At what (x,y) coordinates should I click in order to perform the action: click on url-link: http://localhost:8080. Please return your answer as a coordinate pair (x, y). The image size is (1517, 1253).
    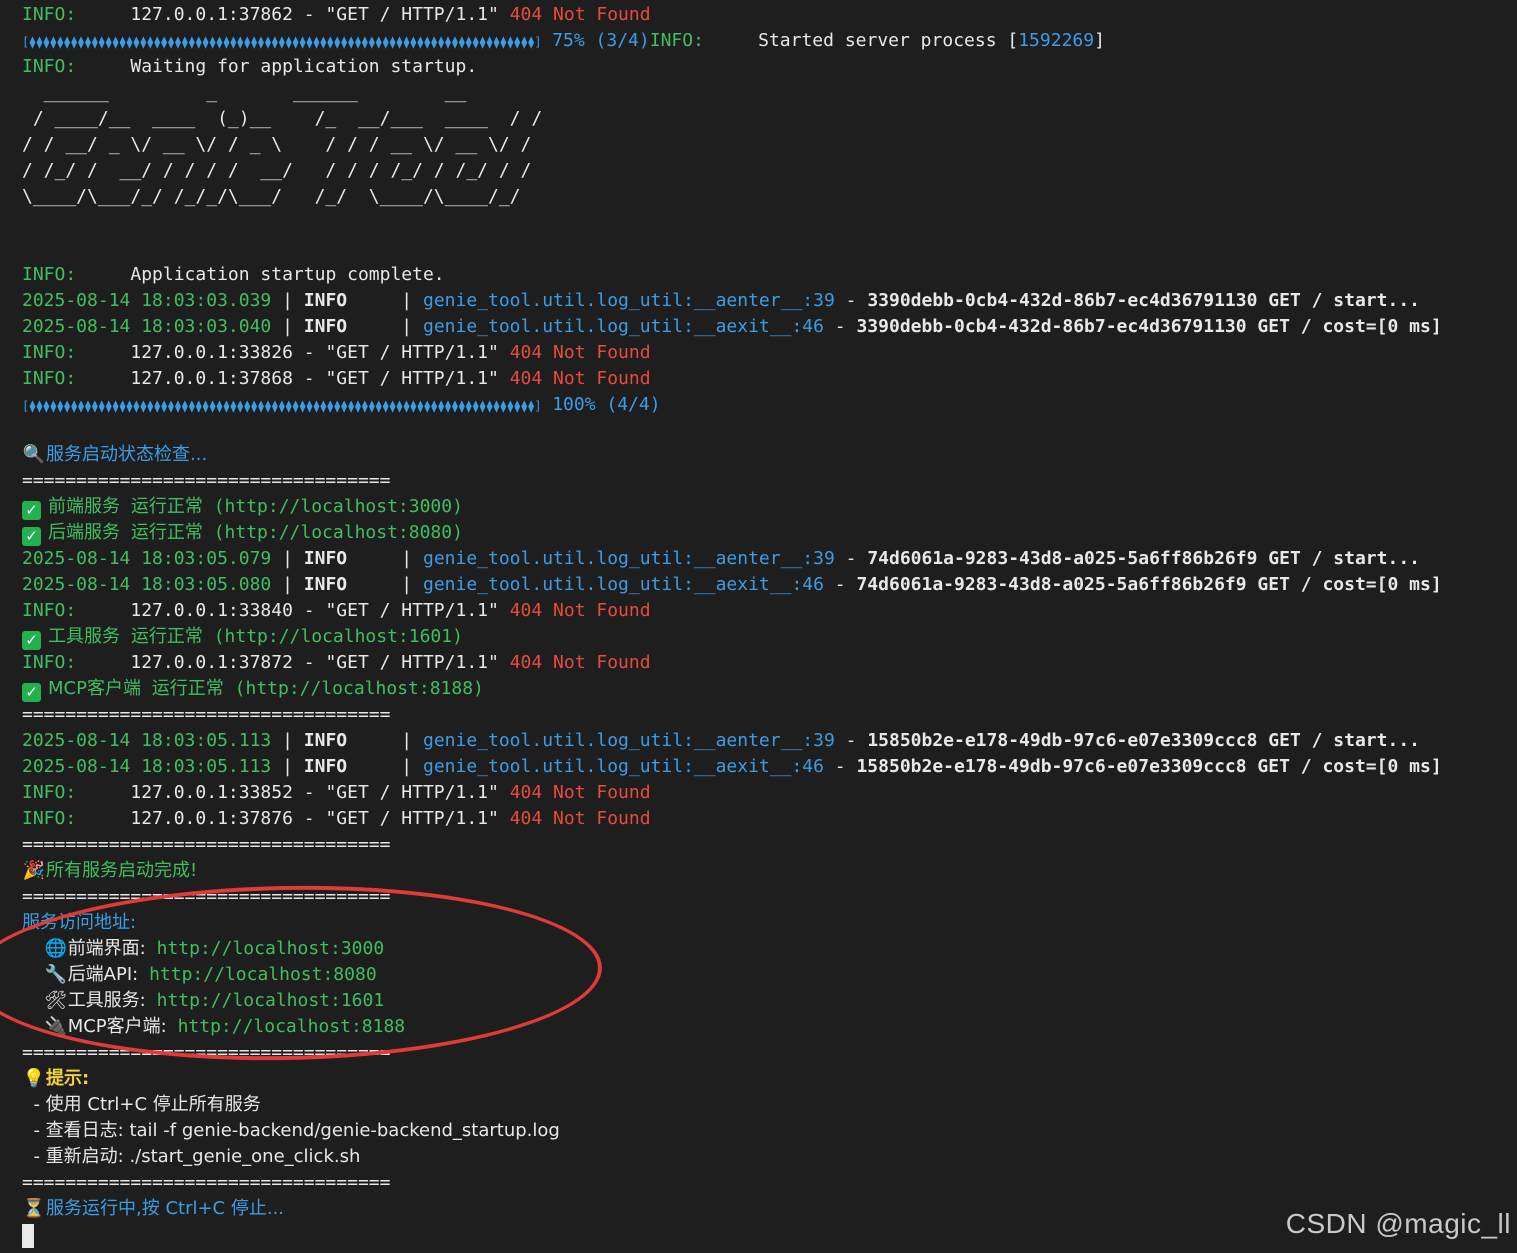
    Looking at the image, I should click on (263, 974).